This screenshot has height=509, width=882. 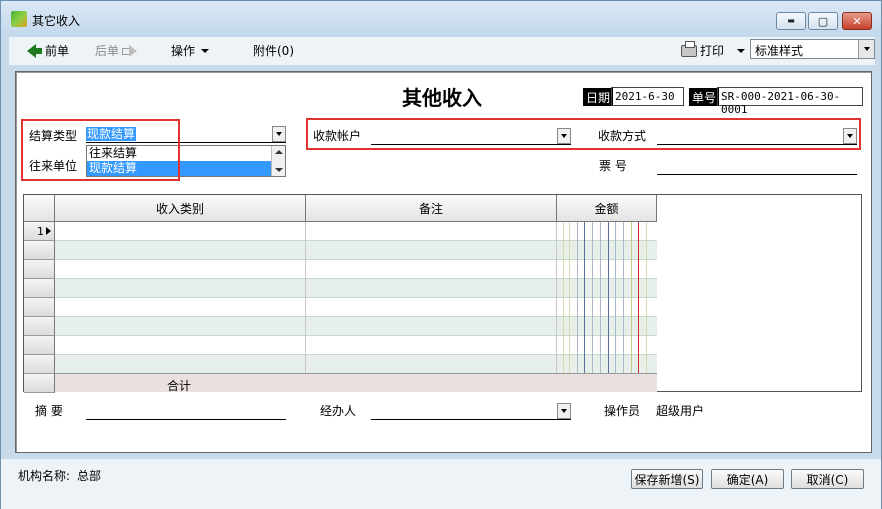 I want to click on row-header: 1, so click(x=39, y=231).